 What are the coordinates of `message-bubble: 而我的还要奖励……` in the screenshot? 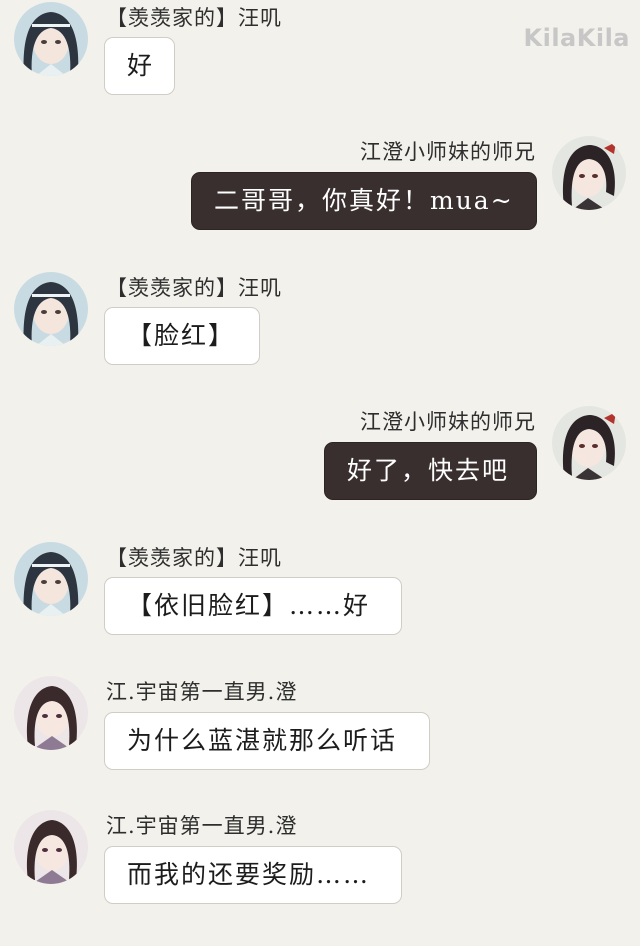 It's located at (253, 875).